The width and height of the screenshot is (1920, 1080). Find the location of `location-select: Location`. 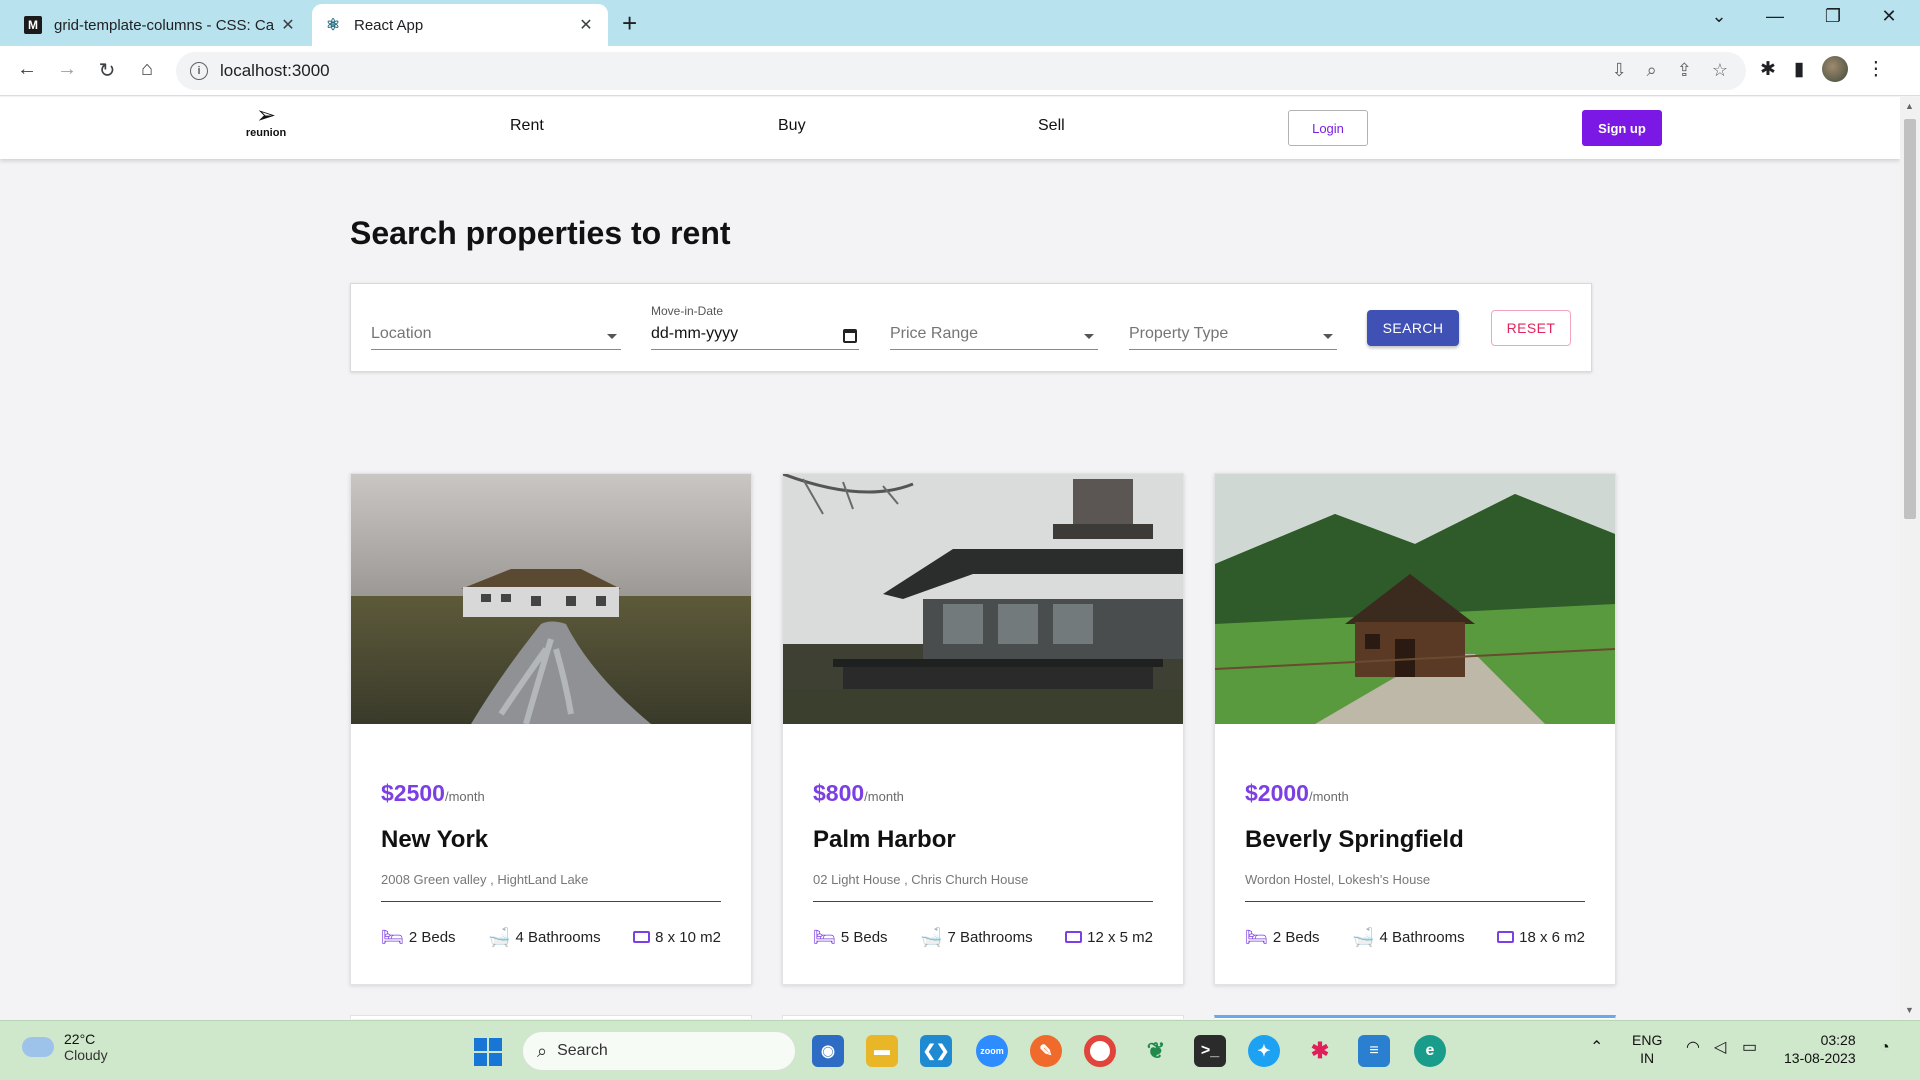

location-select: Location is located at coordinates (496, 327).